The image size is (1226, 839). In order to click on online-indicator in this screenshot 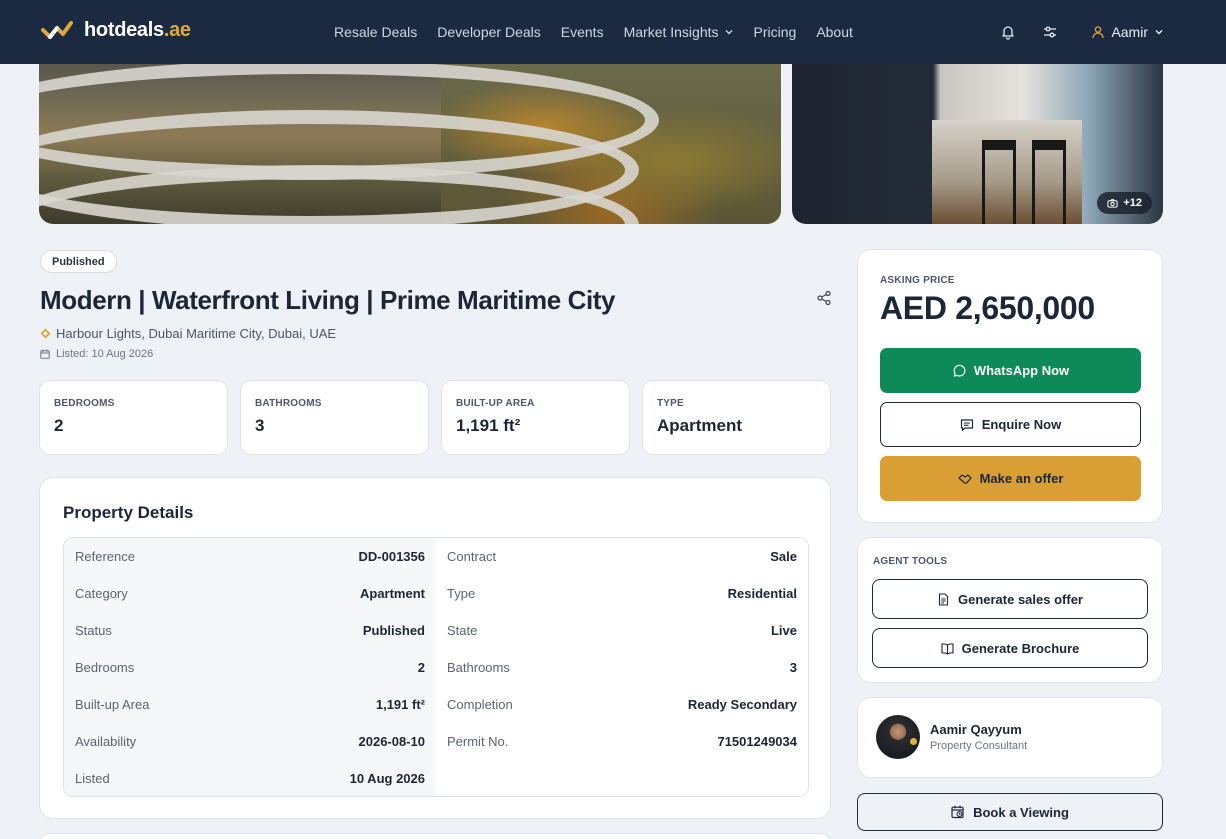, I will do `click(913, 741)`.